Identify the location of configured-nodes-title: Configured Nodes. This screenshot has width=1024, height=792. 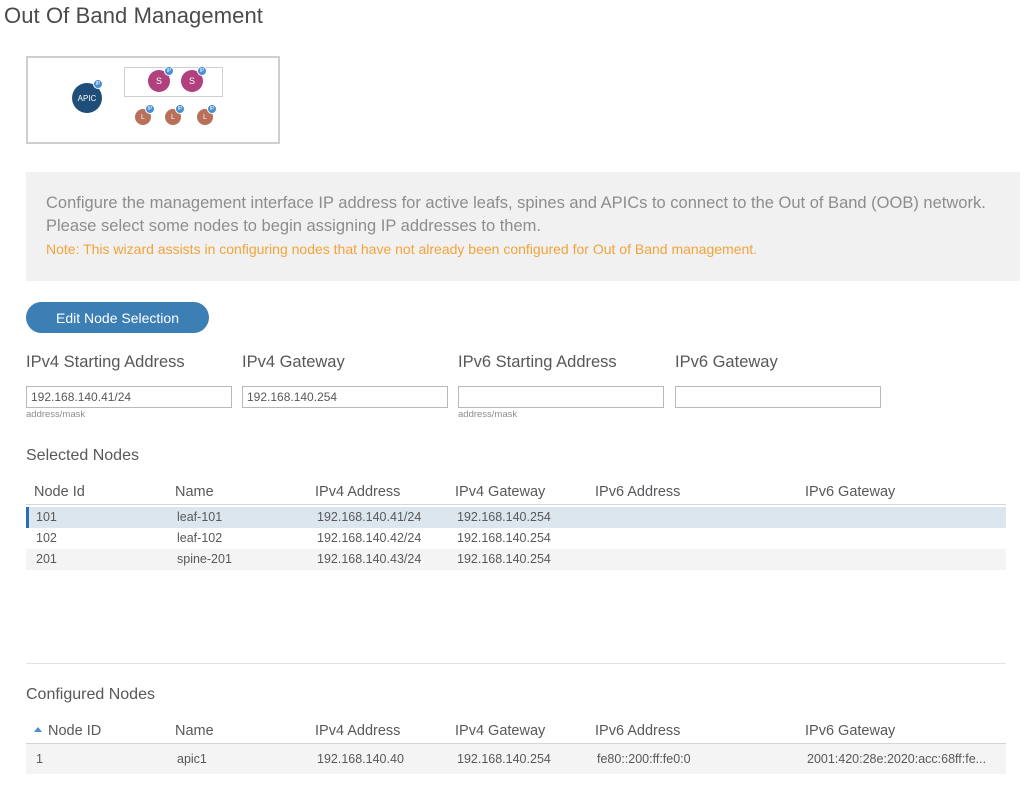
(90, 694).